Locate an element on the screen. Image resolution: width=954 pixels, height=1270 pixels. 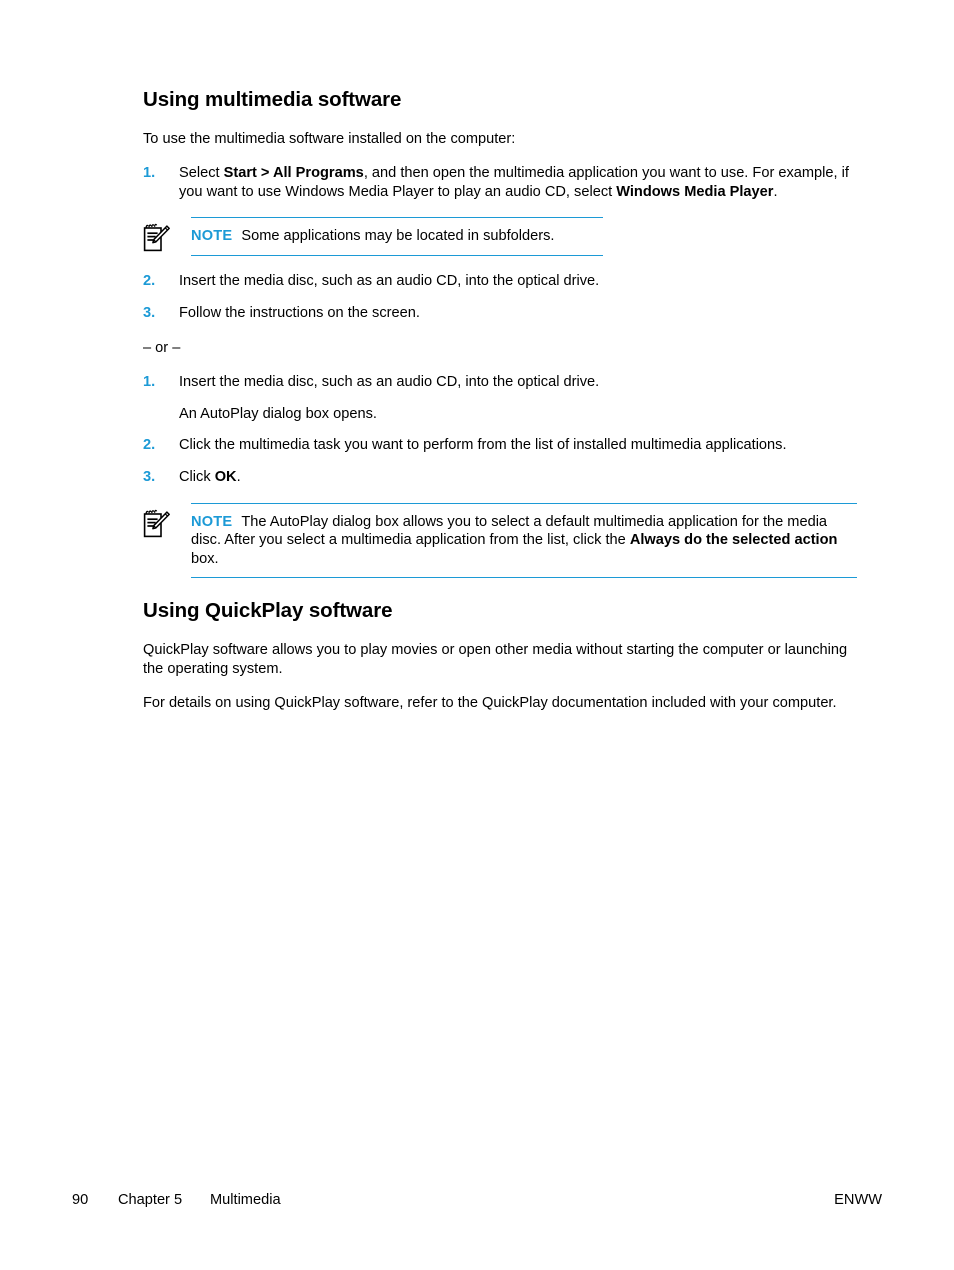
footer-locale-code: ENWW is located at coordinates (858, 1200).